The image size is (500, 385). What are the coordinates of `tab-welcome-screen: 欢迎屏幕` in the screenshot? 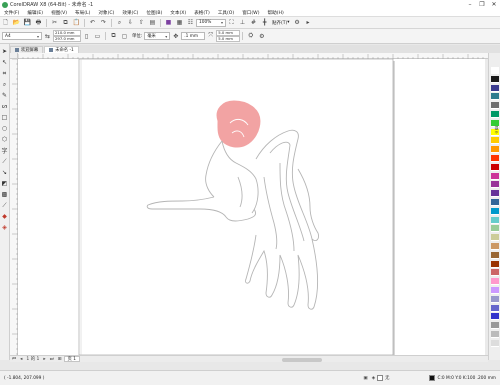 It's located at (27, 49).